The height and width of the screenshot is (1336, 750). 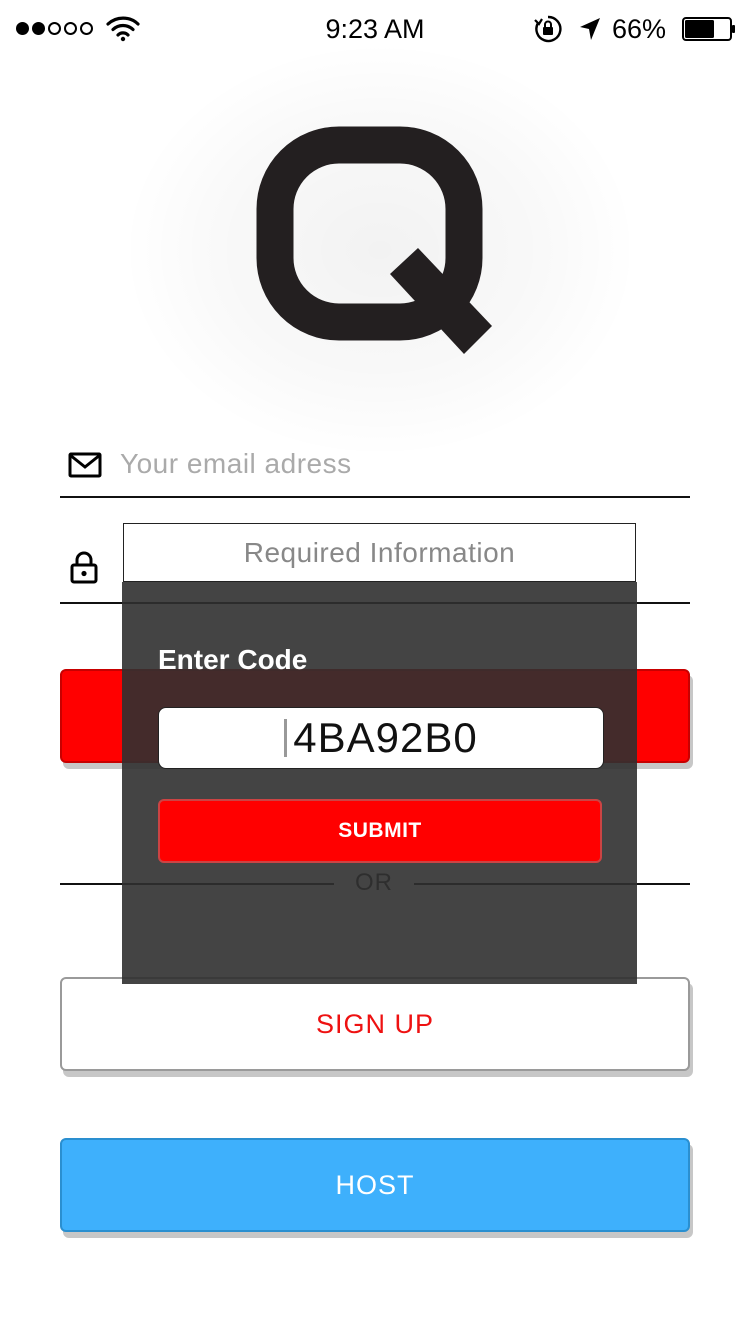 I want to click on signup-button: SIGN UP, so click(x=375, y=1024).